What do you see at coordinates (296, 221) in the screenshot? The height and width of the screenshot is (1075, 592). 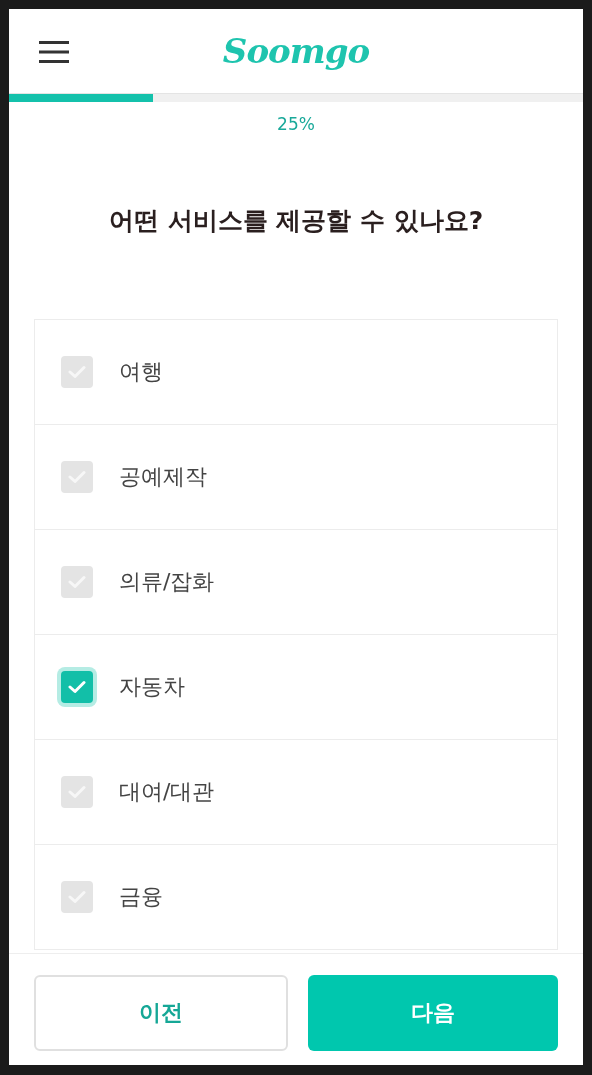 I see `question-title: 어떤 서비스를 제공할 수 있나요?` at bounding box center [296, 221].